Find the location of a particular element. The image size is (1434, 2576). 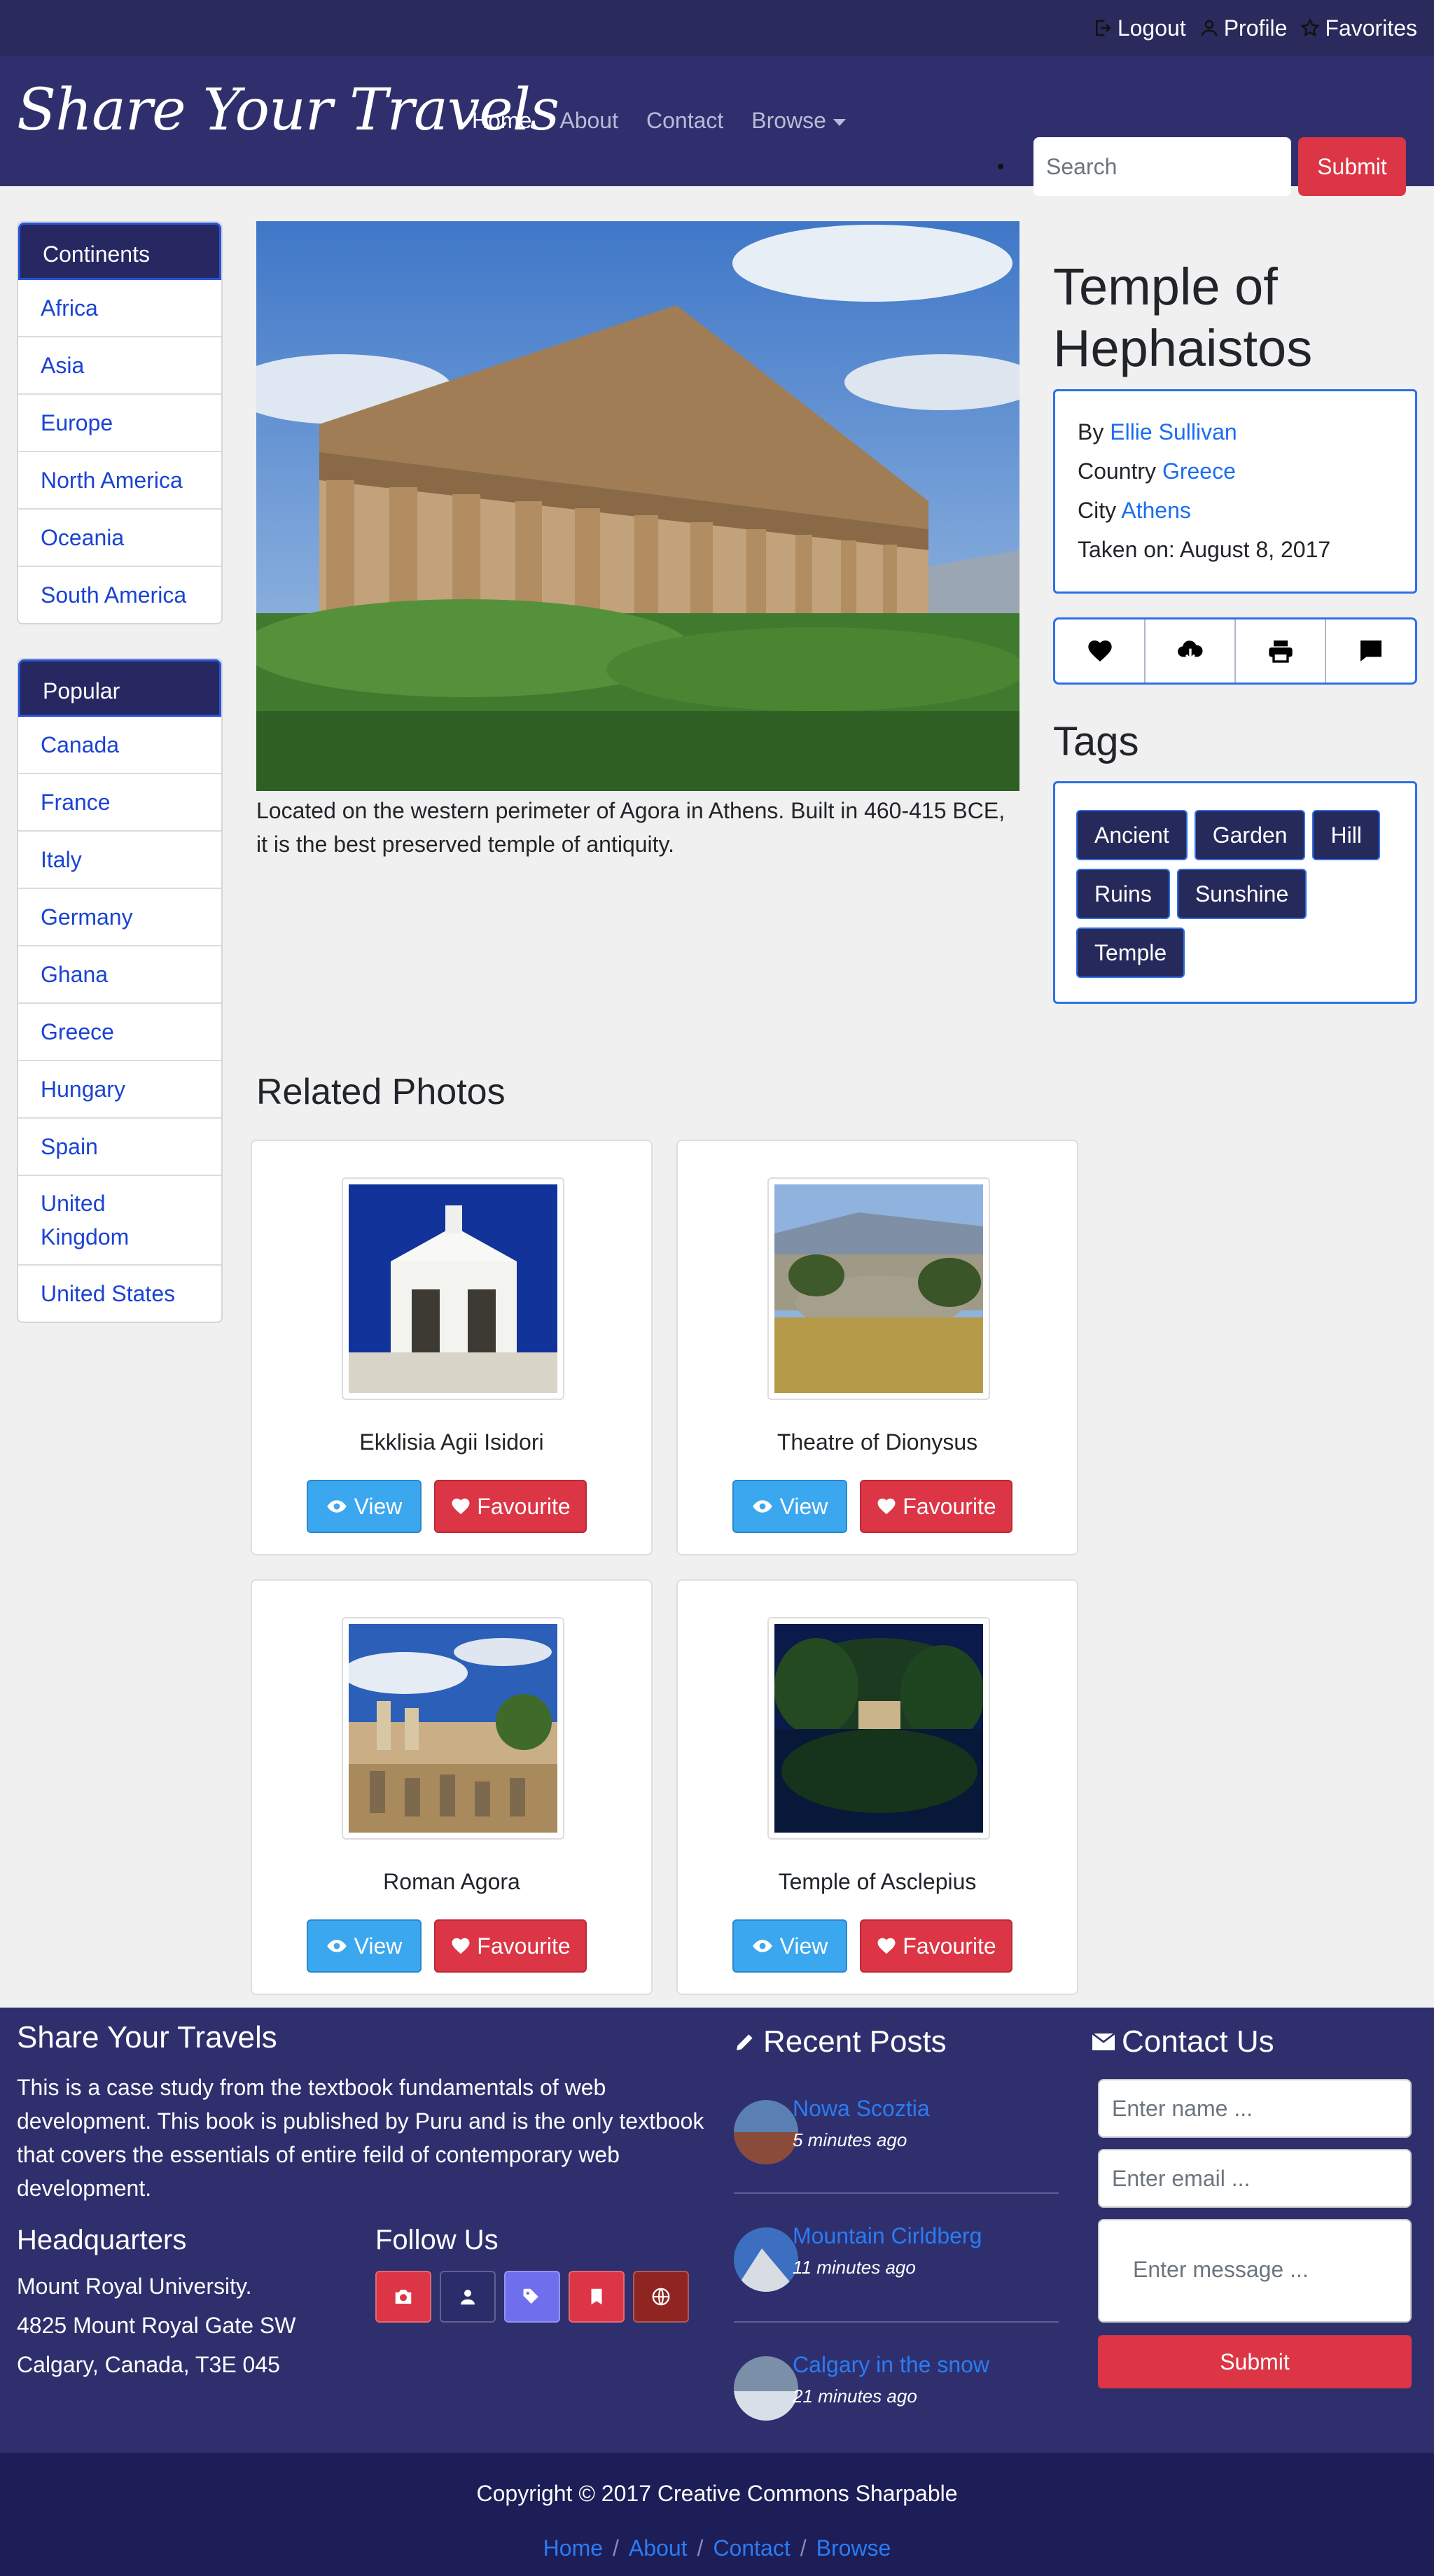

tag-badge: Sunshine is located at coordinates (1241, 894).